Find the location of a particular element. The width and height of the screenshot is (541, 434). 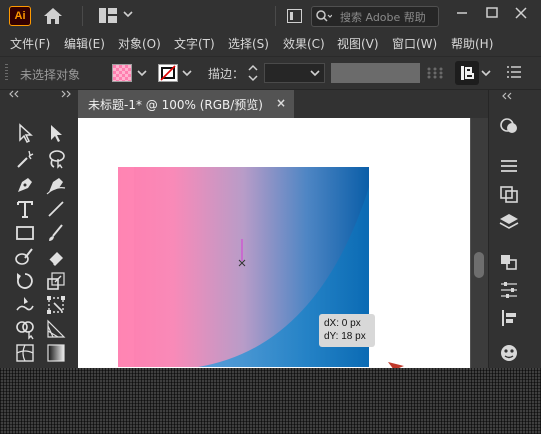

workspace-icon is located at coordinates (108, 15).